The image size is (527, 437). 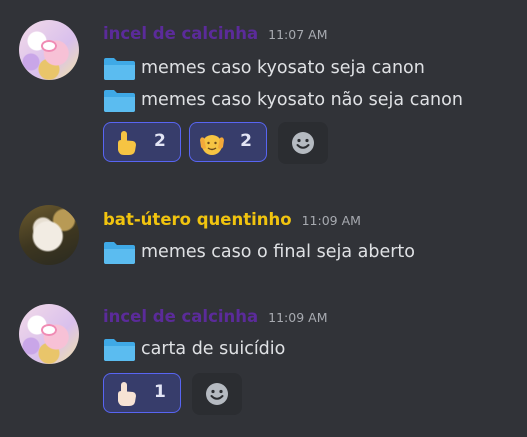 What do you see at coordinates (142, 393) in the screenshot?
I see `reaction-pointing-up: 1` at bounding box center [142, 393].